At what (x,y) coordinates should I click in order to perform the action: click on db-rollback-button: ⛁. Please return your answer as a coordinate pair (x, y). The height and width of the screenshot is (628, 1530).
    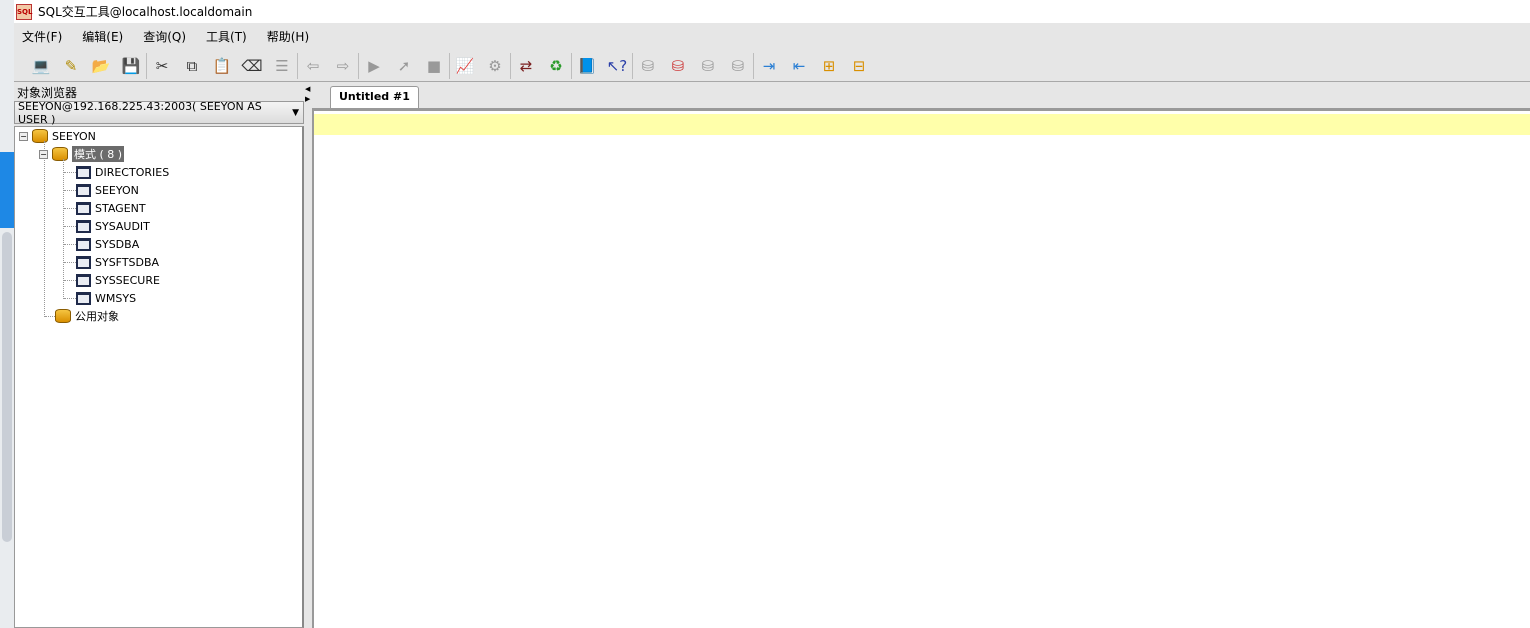
    Looking at the image, I should click on (678, 66).